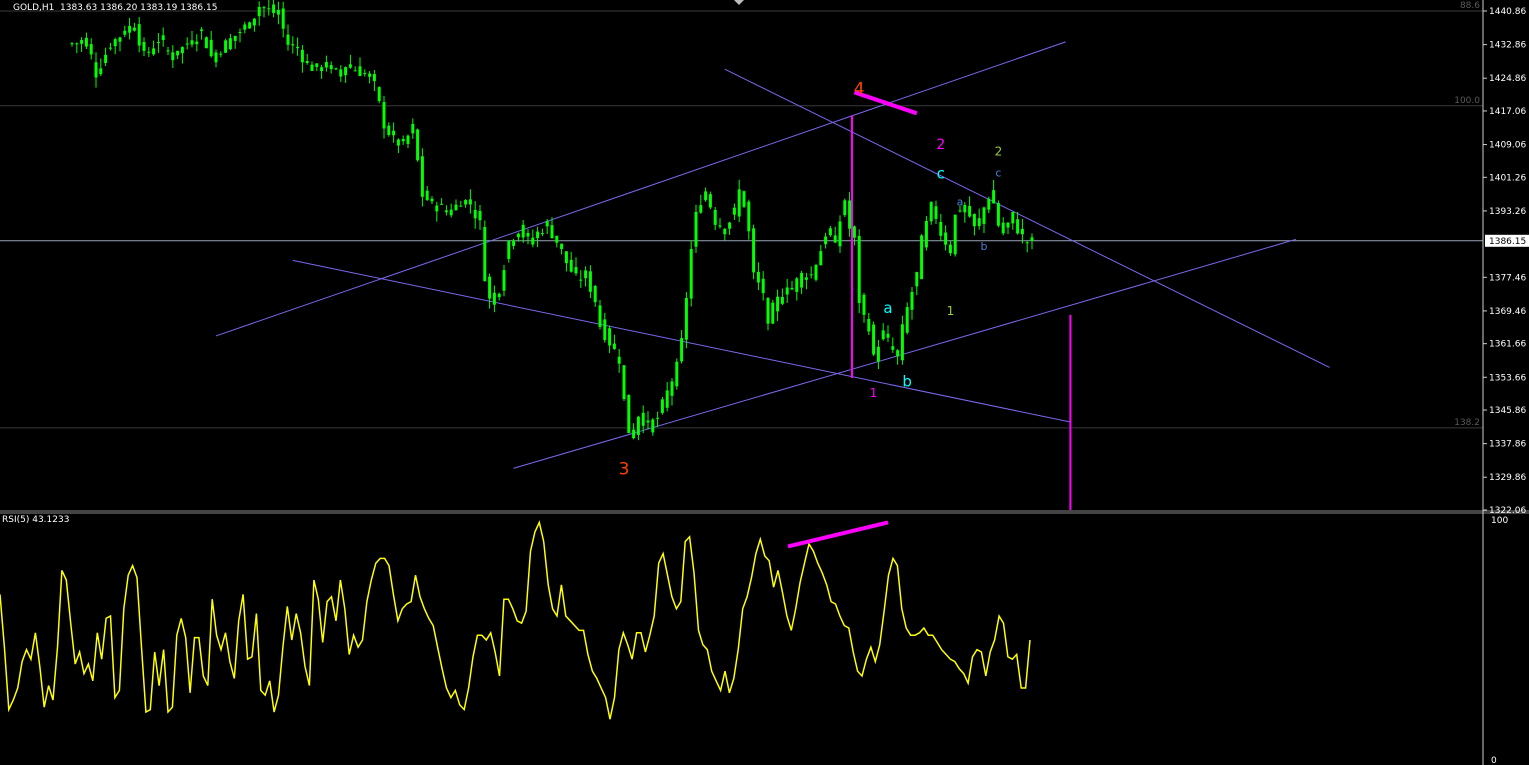  I want to click on price-tick-label: 1393.26, so click(1507, 212).